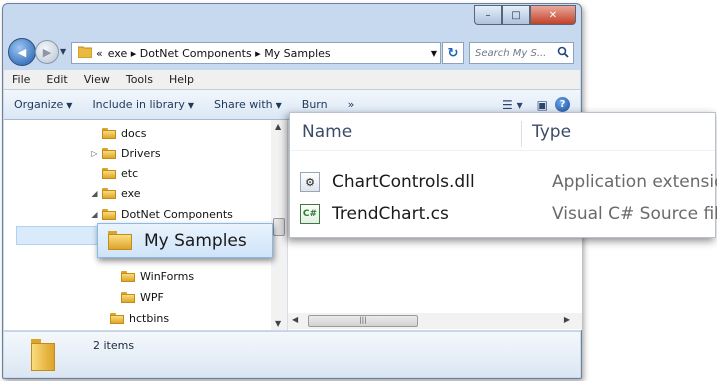 The image size is (717, 381). I want to click on header-divider, so click(502, 150).